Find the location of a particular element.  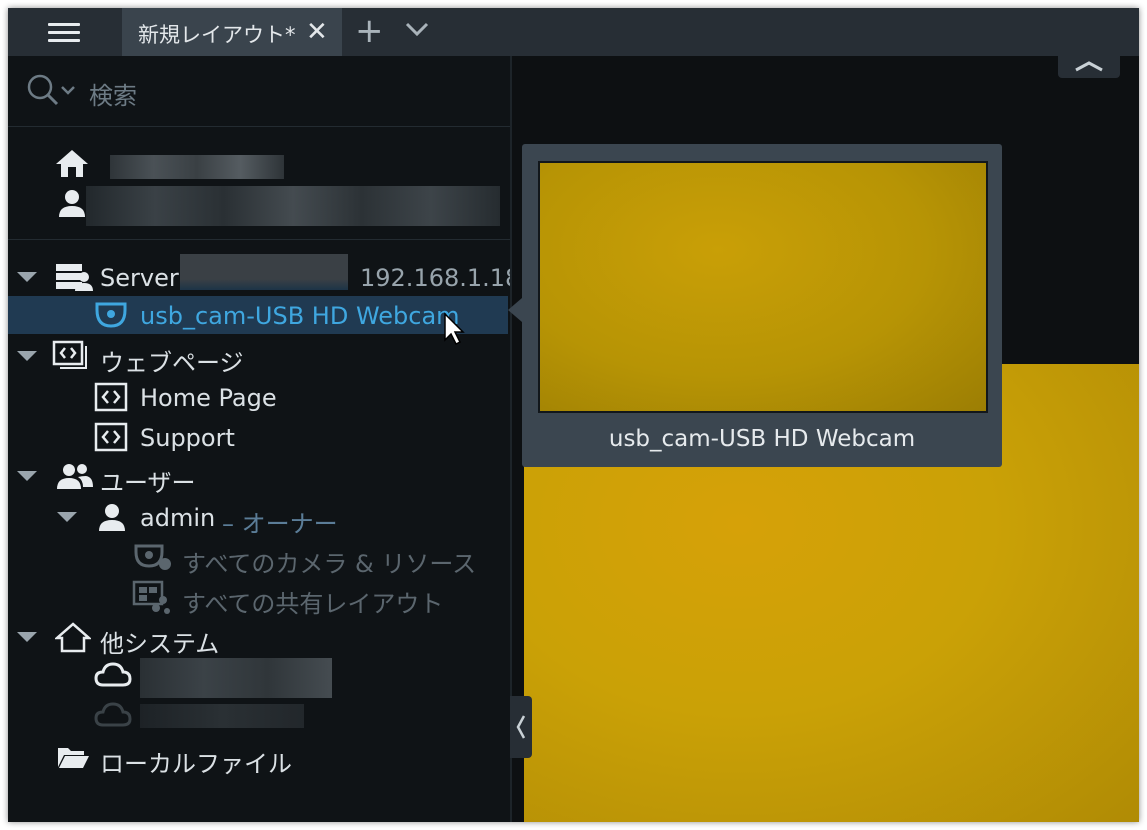

add-tab-button: + is located at coordinates (369, 31).